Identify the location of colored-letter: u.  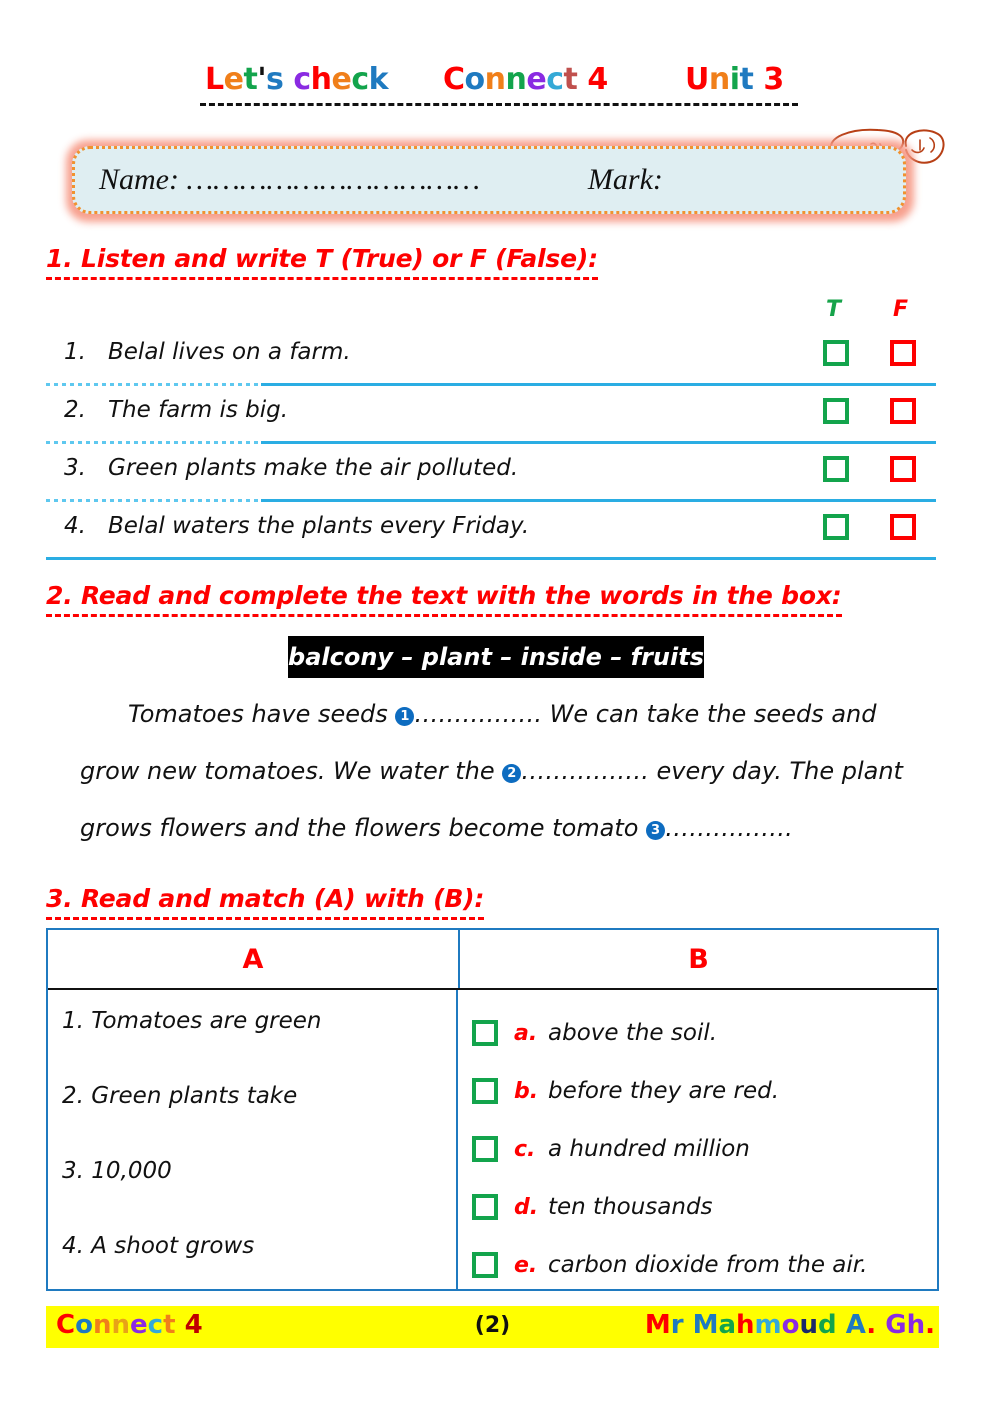
(808, 1325).